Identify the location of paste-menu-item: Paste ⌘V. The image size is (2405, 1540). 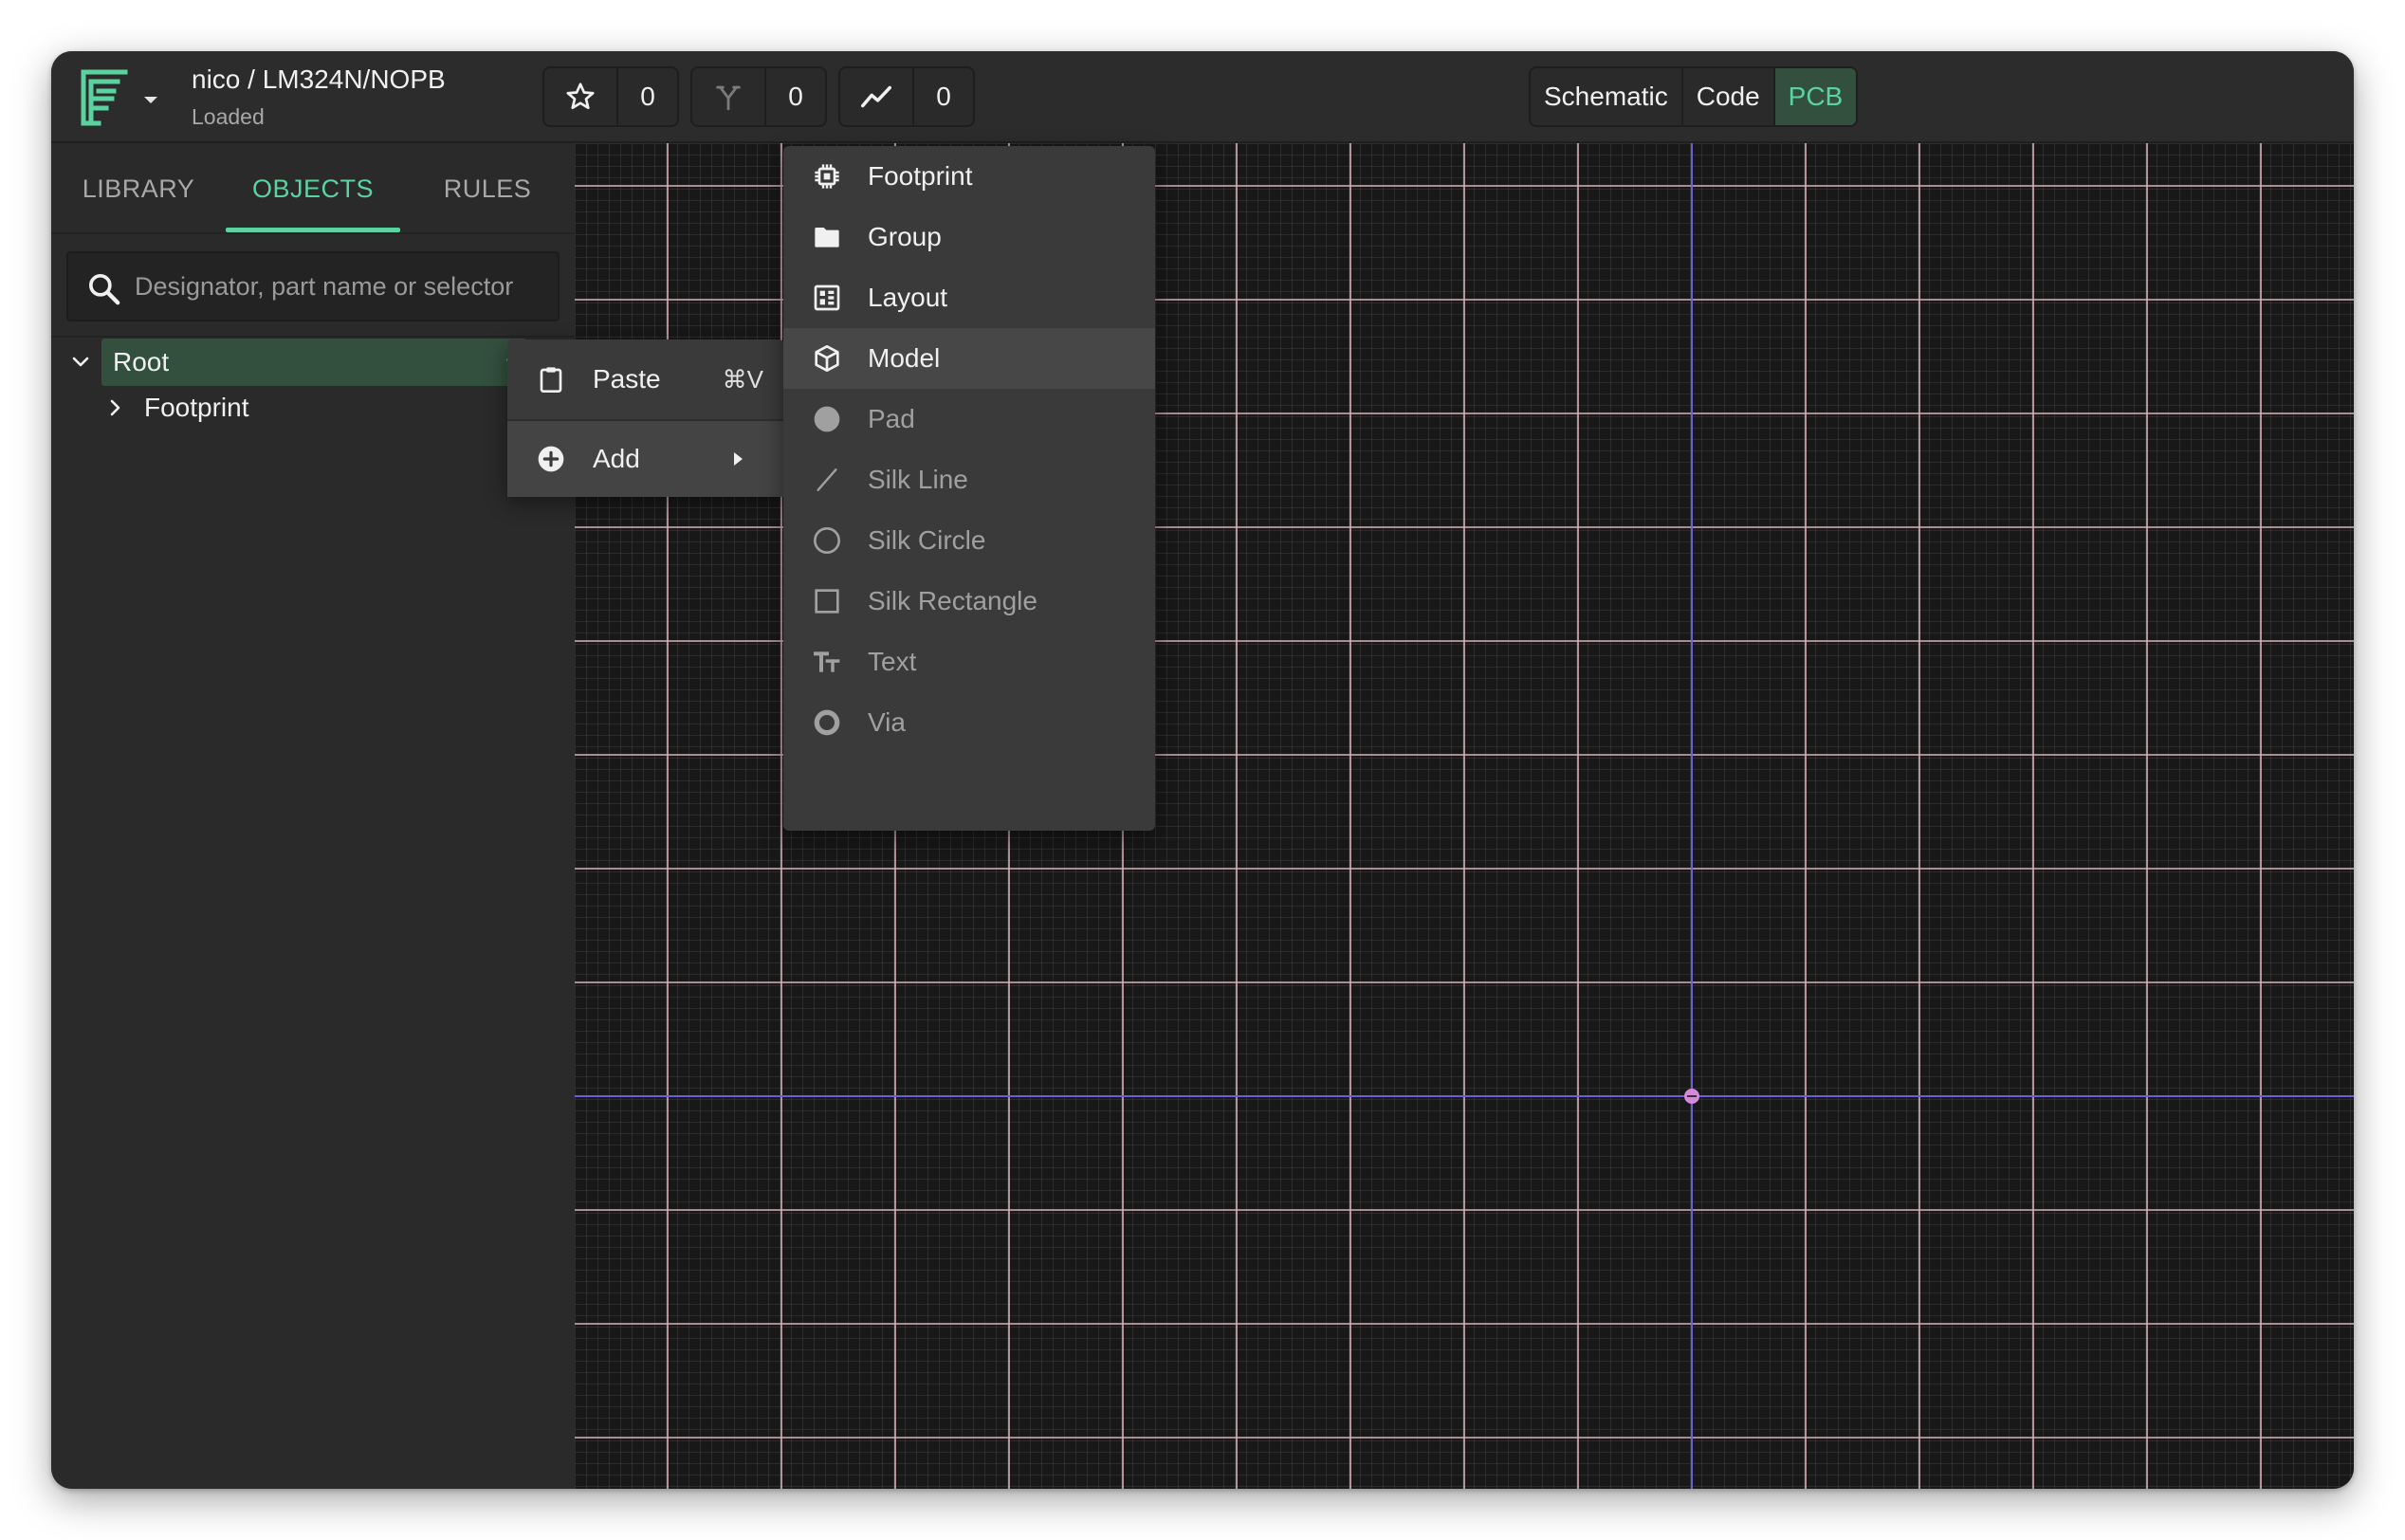
(645, 379).